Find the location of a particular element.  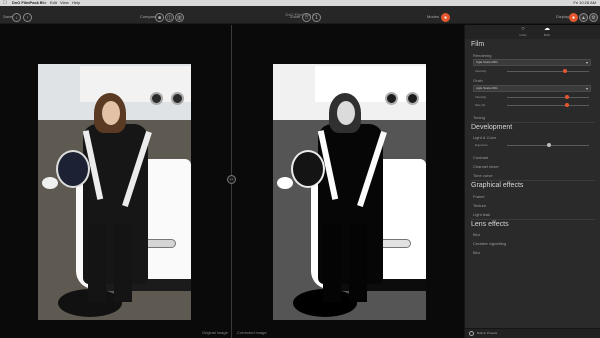

side-by-side-icon: ▥ is located at coordinates (179, 17).